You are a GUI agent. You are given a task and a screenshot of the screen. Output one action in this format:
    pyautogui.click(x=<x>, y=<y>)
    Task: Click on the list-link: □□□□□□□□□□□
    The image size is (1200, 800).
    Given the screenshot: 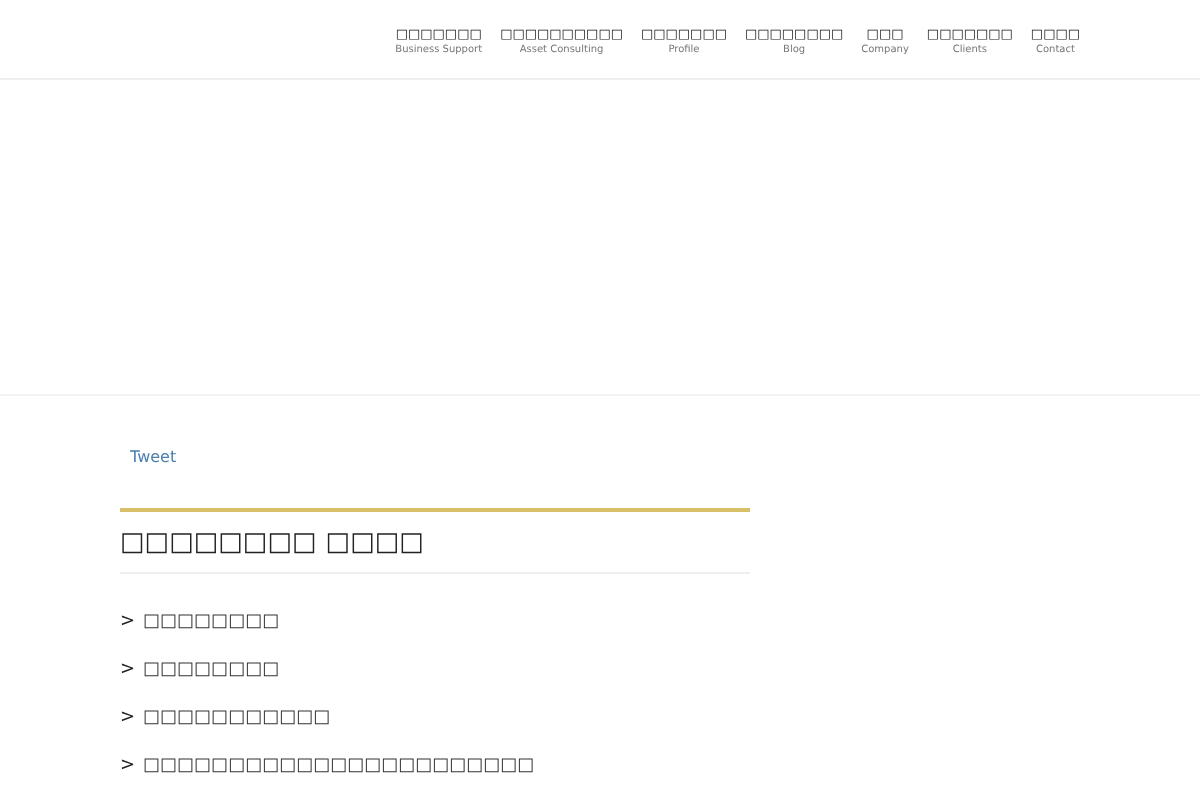 What is the action you would take?
    pyautogui.click(x=237, y=718)
    